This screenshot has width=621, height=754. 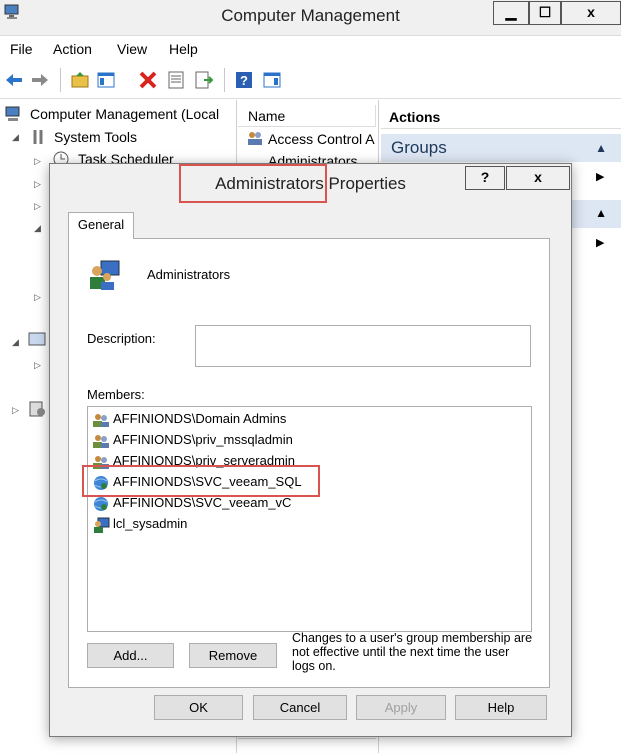 What do you see at coordinates (198, 707) in the screenshot?
I see `ok-button: OK` at bounding box center [198, 707].